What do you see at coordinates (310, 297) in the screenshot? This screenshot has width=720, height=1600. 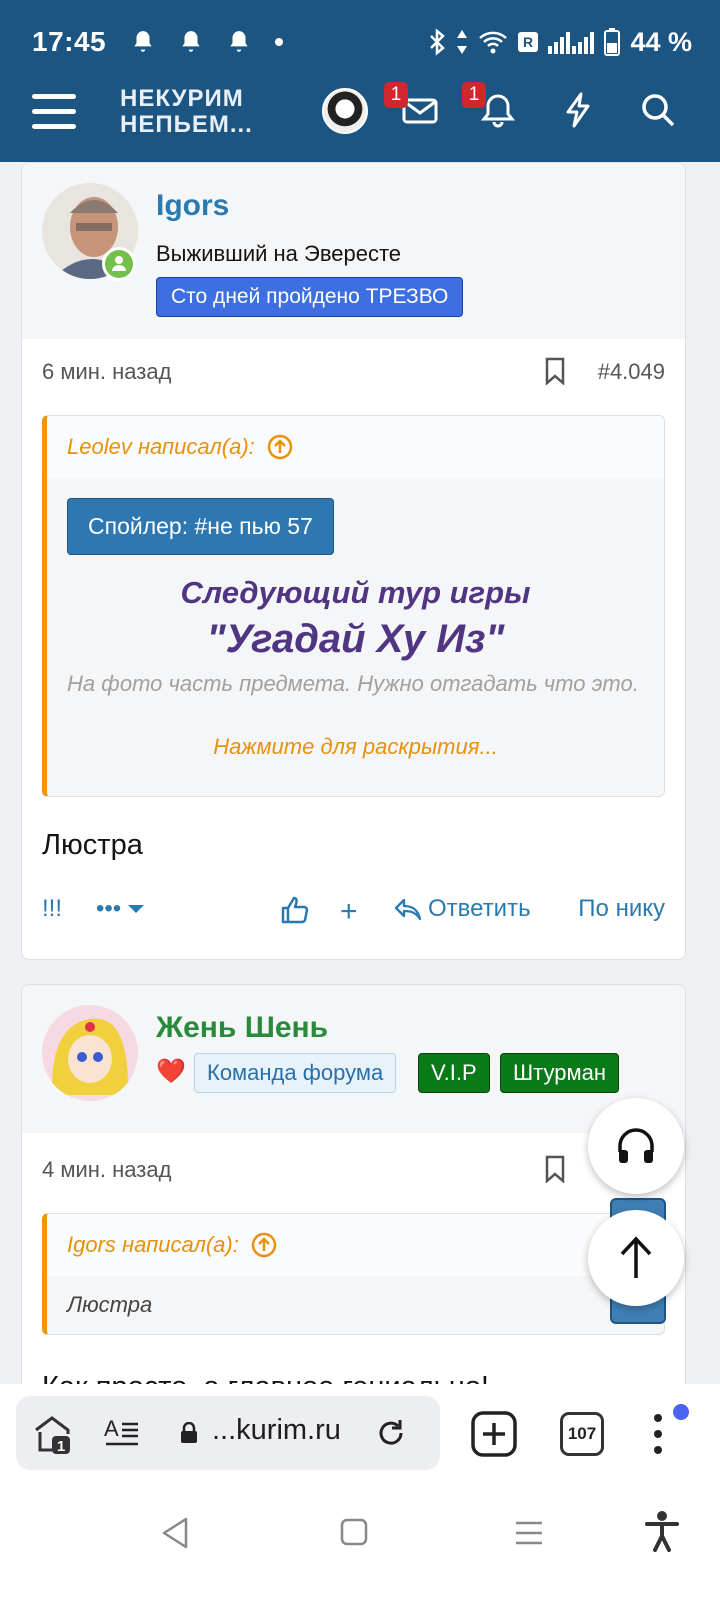 I see `user-banner: Сто дней пройдено ТРЕЗВО` at bounding box center [310, 297].